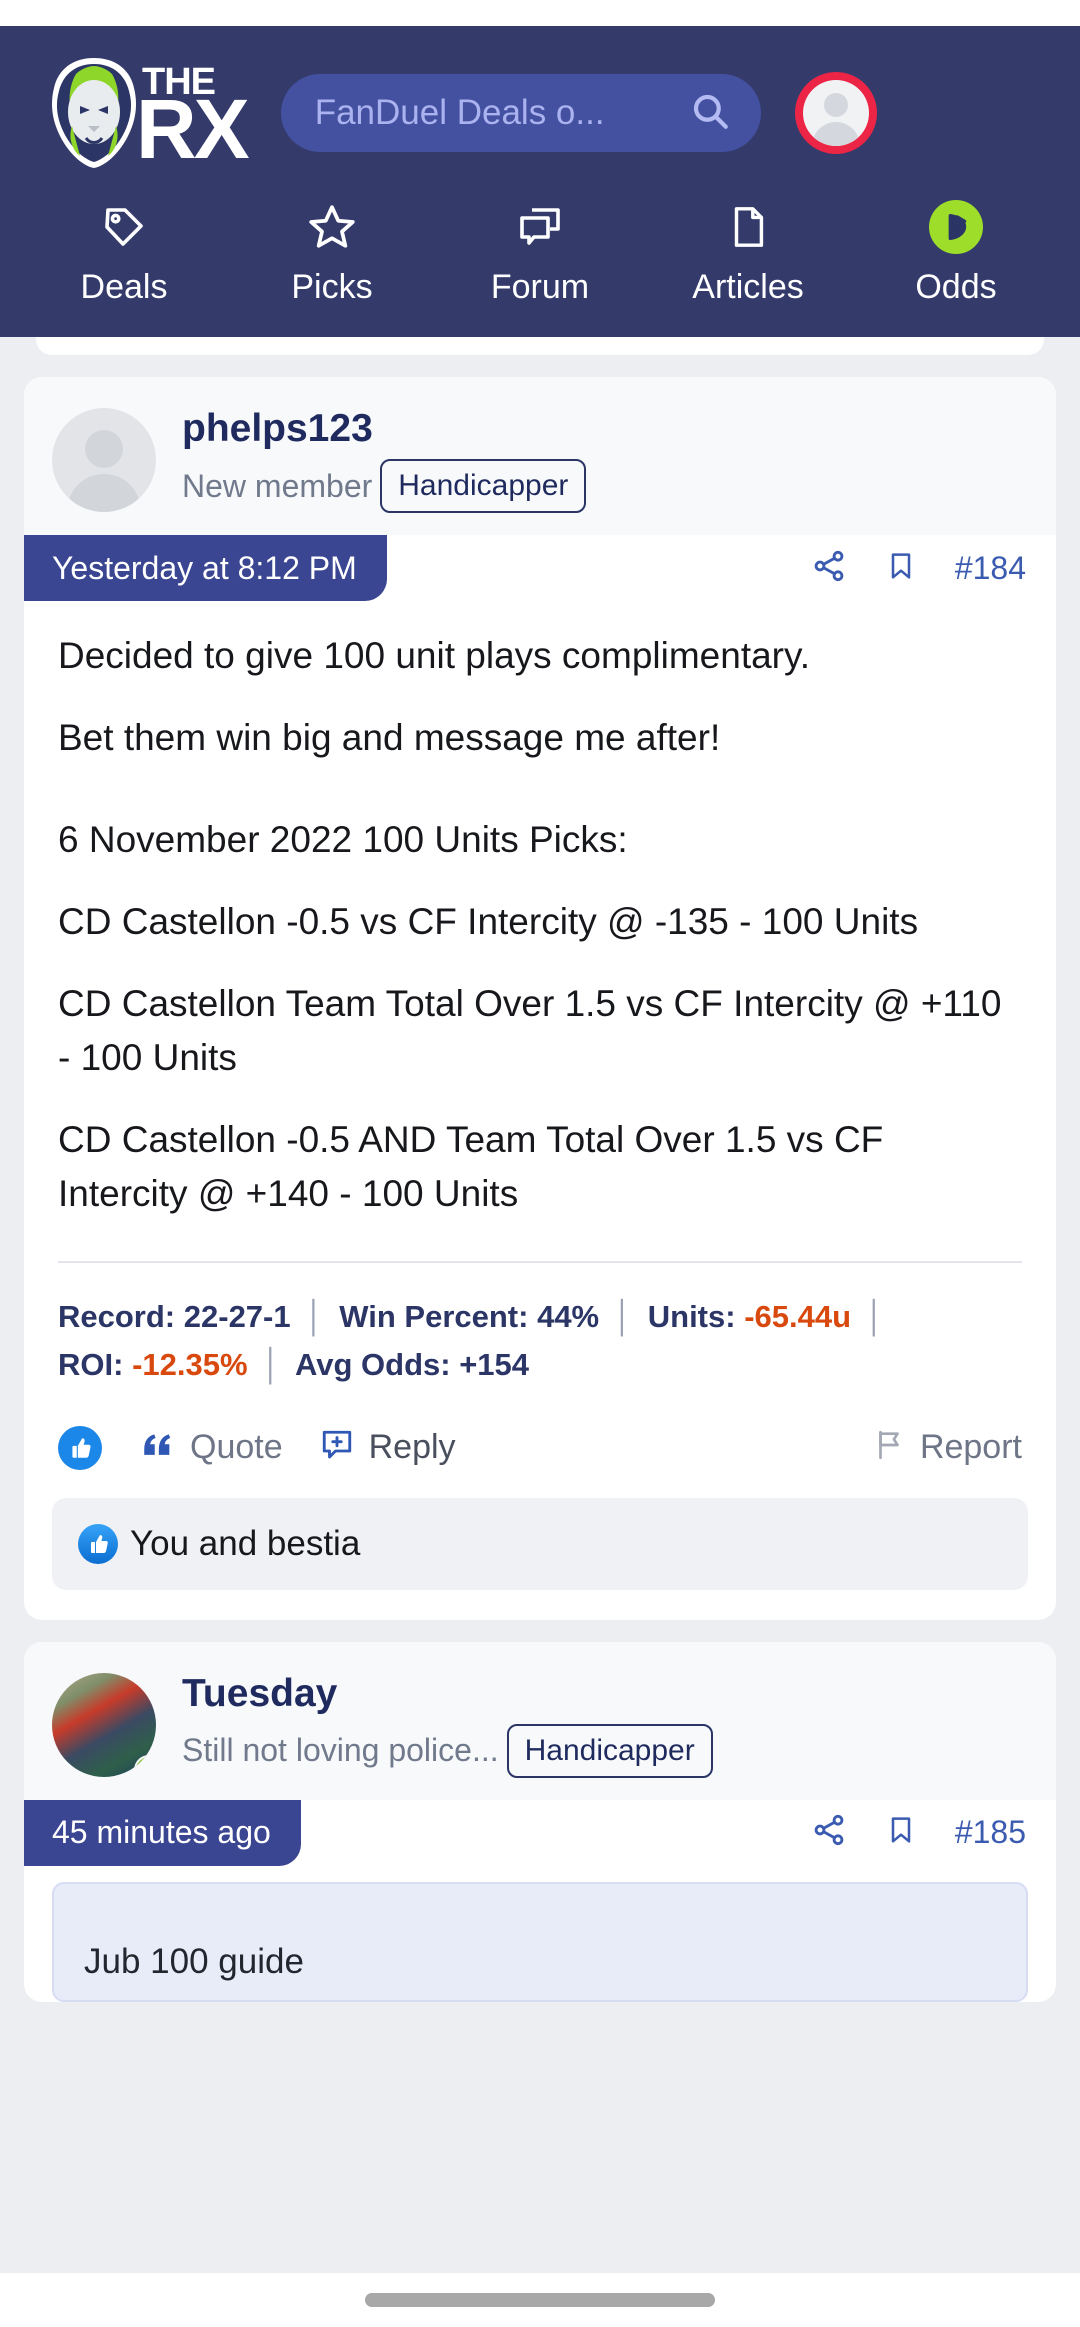 The image size is (1080, 2327). What do you see at coordinates (343, 840) in the screenshot?
I see `post-line: 6 November 2022 100 Units Picks:` at bounding box center [343, 840].